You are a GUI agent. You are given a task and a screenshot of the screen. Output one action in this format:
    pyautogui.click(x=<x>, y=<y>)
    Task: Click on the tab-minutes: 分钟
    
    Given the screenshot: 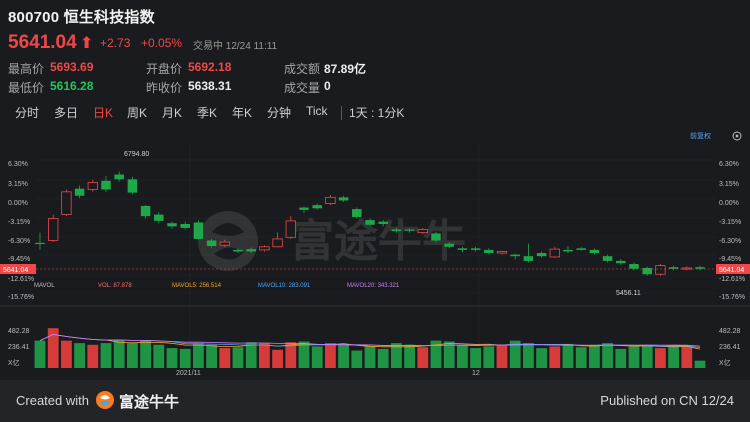 What is the action you would take?
    pyautogui.click(x=279, y=112)
    